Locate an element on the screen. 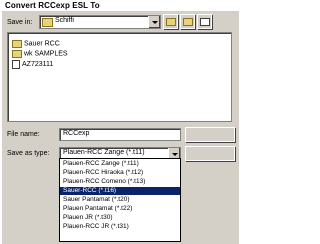 The width and height of the screenshot is (320, 244). list-item: wk SAMPLES is located at coordinates (40, 54).